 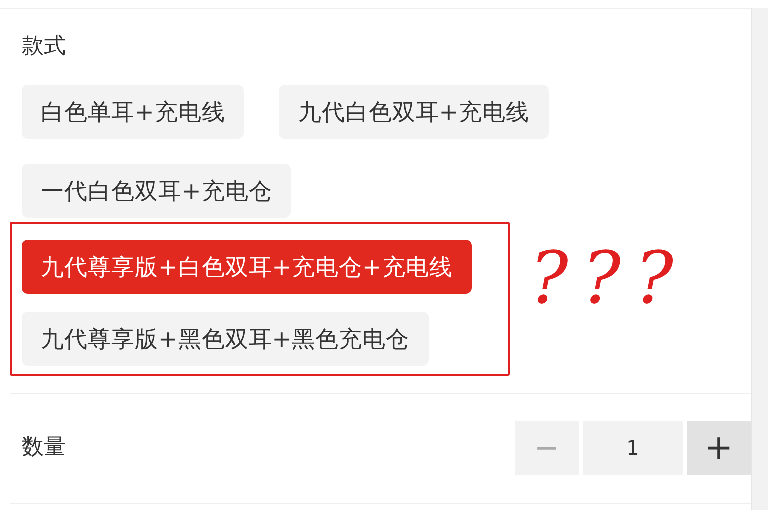 What do you see at coordinates (44, 47) in the screenshot?
I see `section-label: 款式` at bounding box center [44, 47].